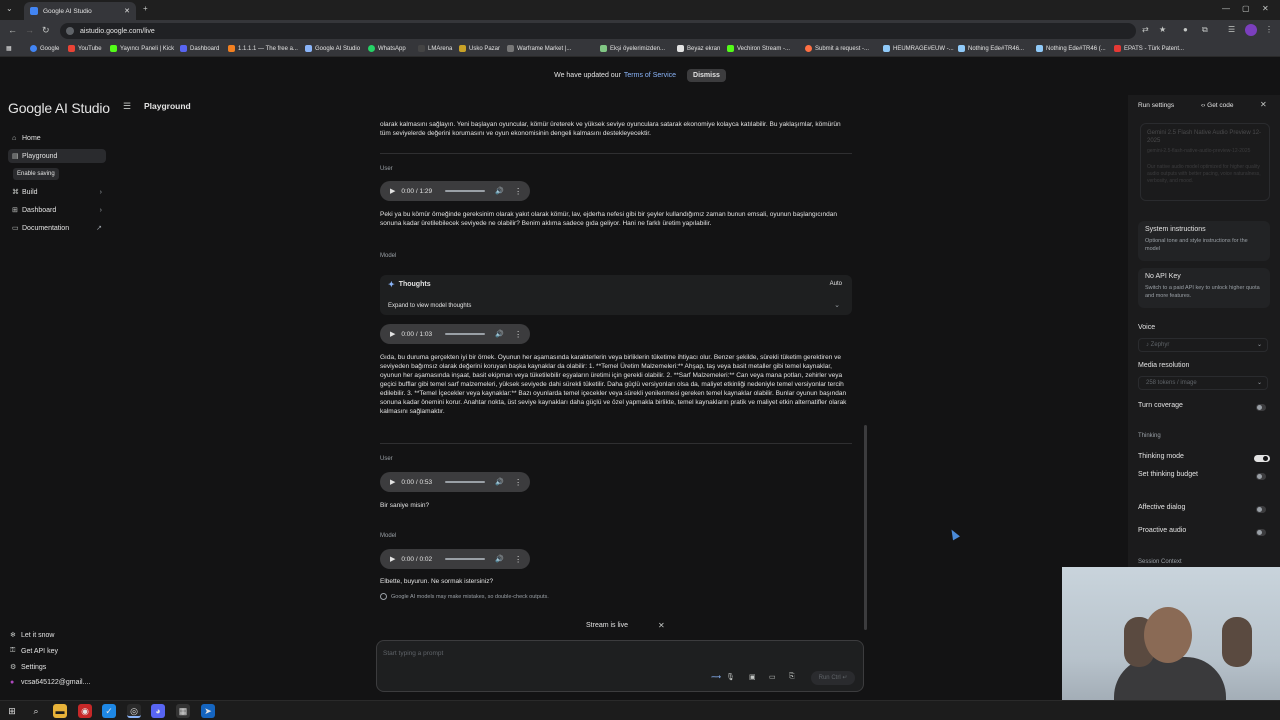  Describe the element at coordinates (455, 191) in the screenshot. I see `audio-player: ▶ 0:00 / 1:29 🔊 ⋮` at that location.